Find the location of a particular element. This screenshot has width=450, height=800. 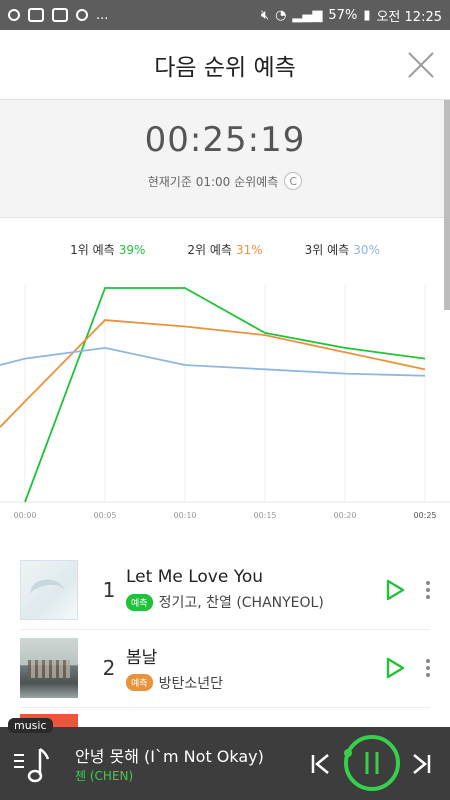

song-title: Let Me Love You is located at coordinates (195, 577).